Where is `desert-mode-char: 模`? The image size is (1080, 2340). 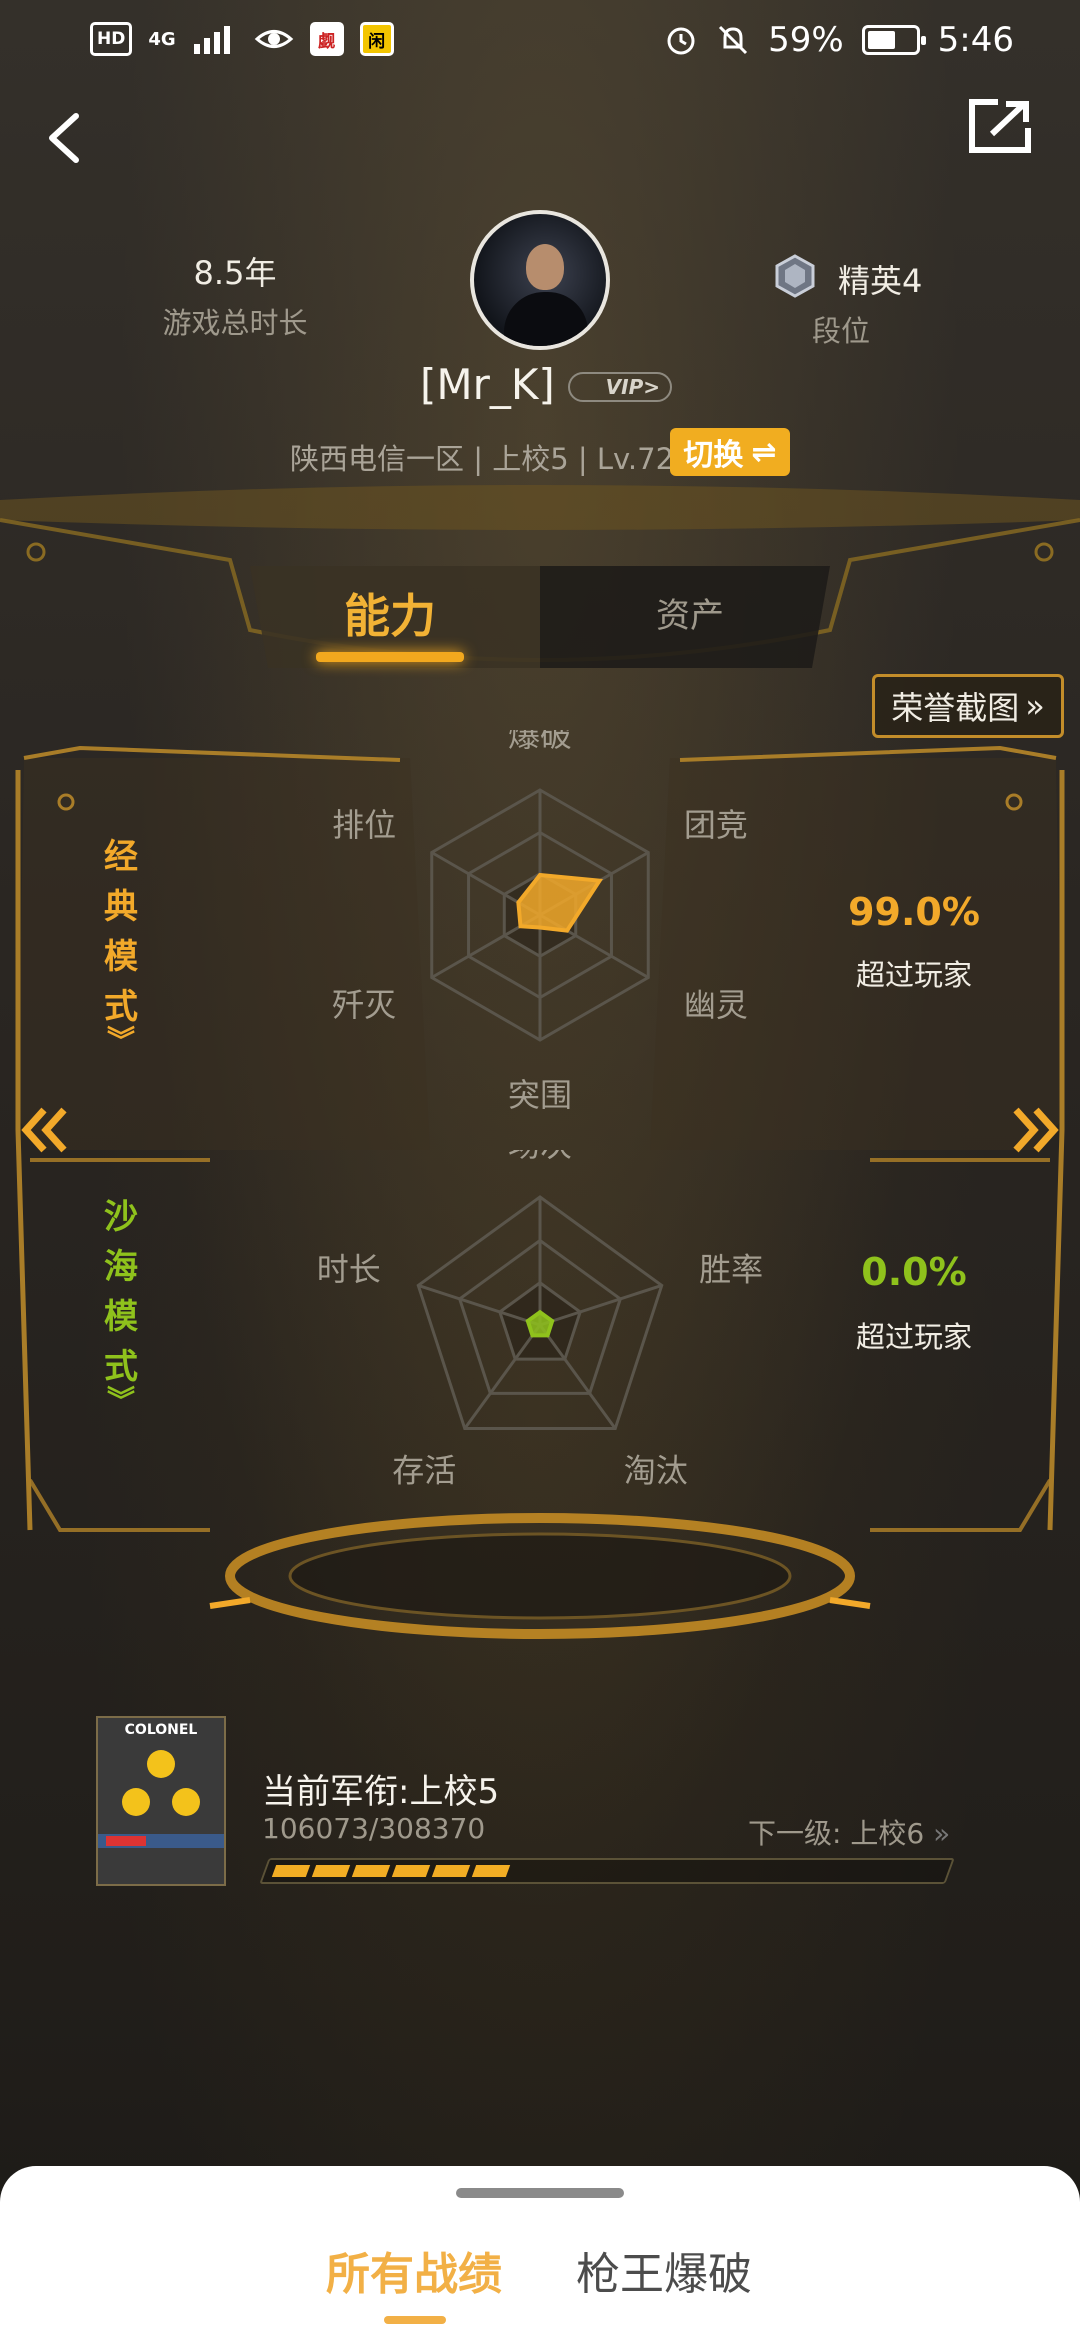
desert-mode-char: 模 is located at coordinates (121, 1317).